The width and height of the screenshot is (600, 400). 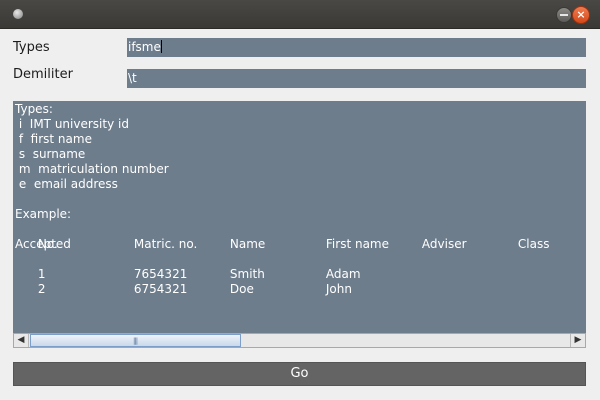 What do you see at coordinates (50, 154) in the screenshot?
I see `textarea-line: s surname` at bounding box center [50, 154].